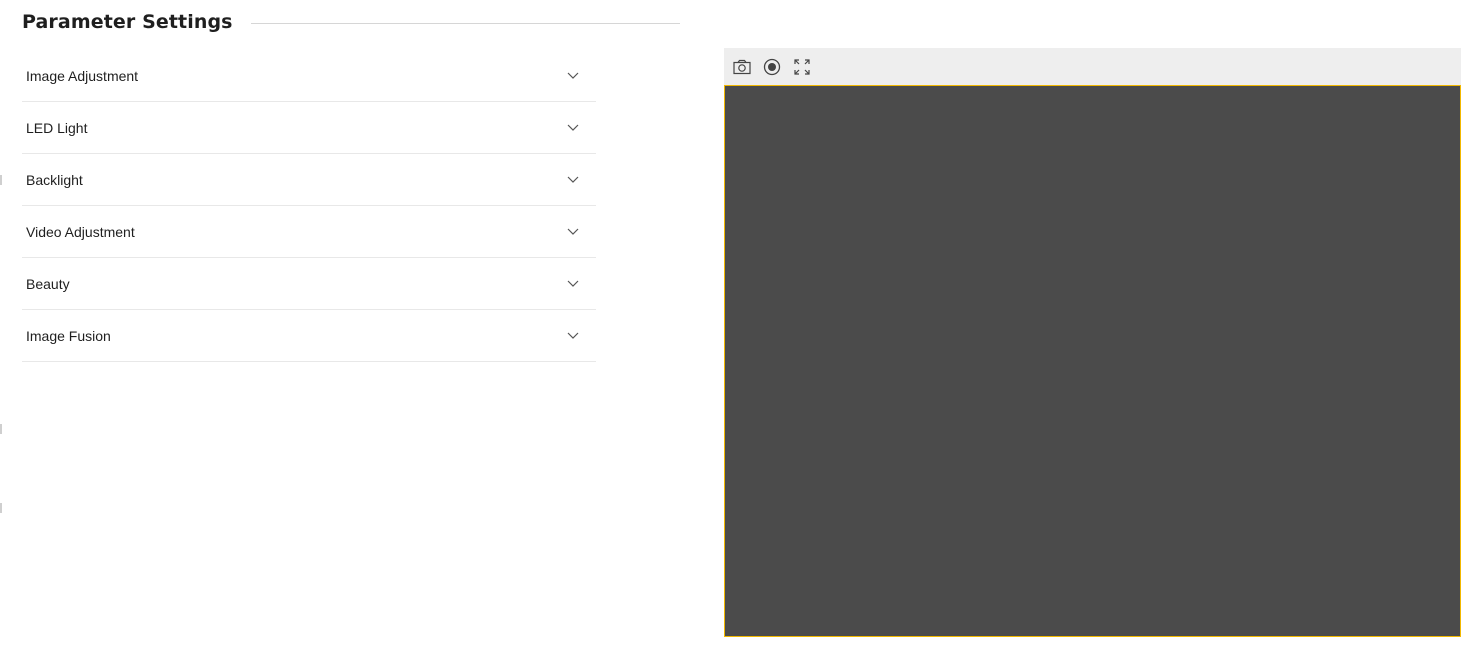 The height and width of the screenshot is (653, 1468). What do you see at coordinates (309, 128) in the screenshot?
I see `accordion-item-led-light: LED Light` at bounding box center [309, 128].